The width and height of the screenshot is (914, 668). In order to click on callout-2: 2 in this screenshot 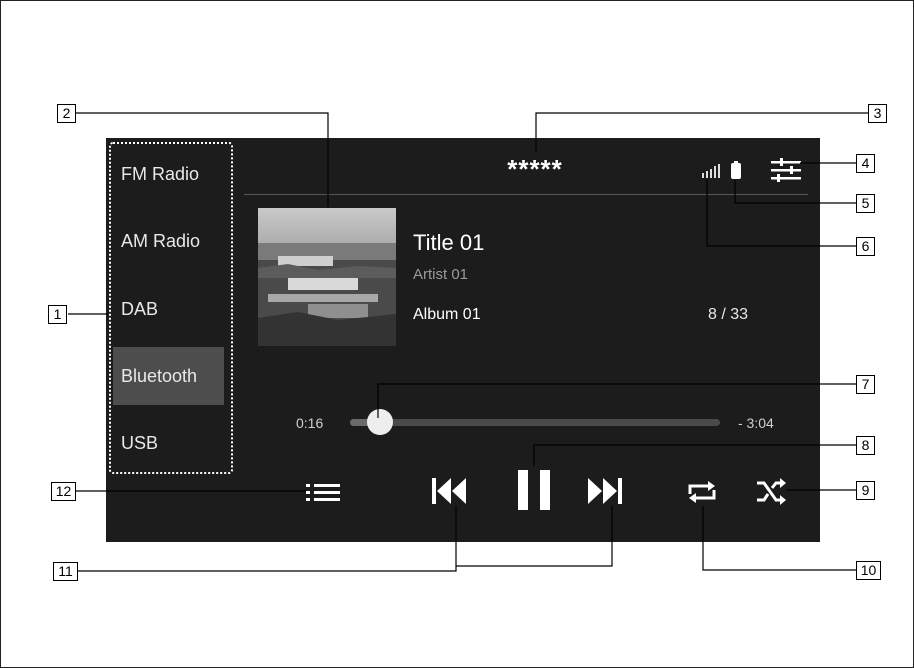, I will do `click(66, 113)`.